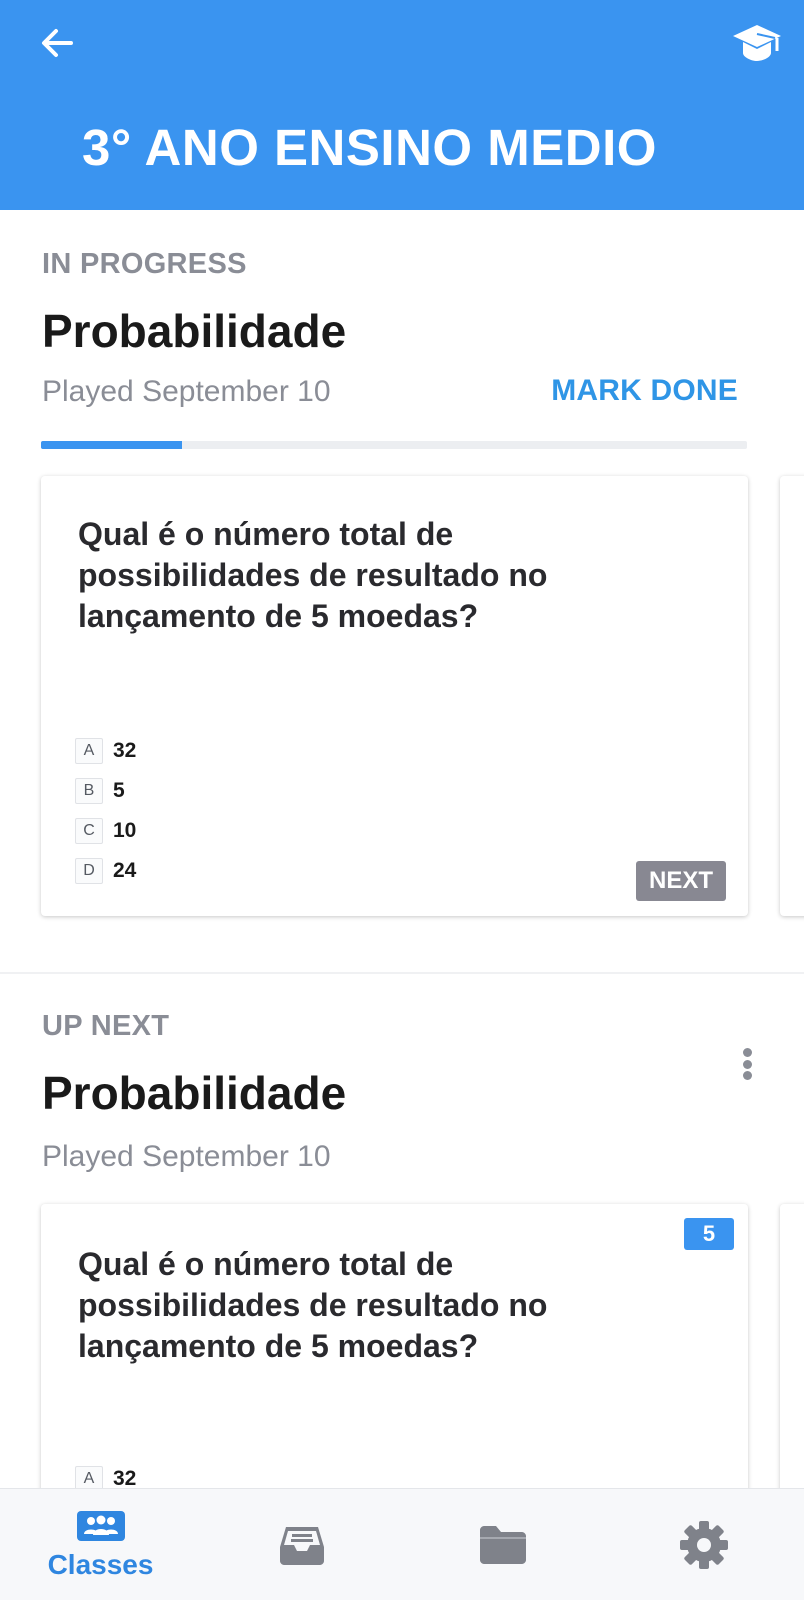 This screenshot has width=804, height=1600. Describe the element at coordinates (105, 871) in the screenshot. I see `answer-option-d: D 24` at that location.